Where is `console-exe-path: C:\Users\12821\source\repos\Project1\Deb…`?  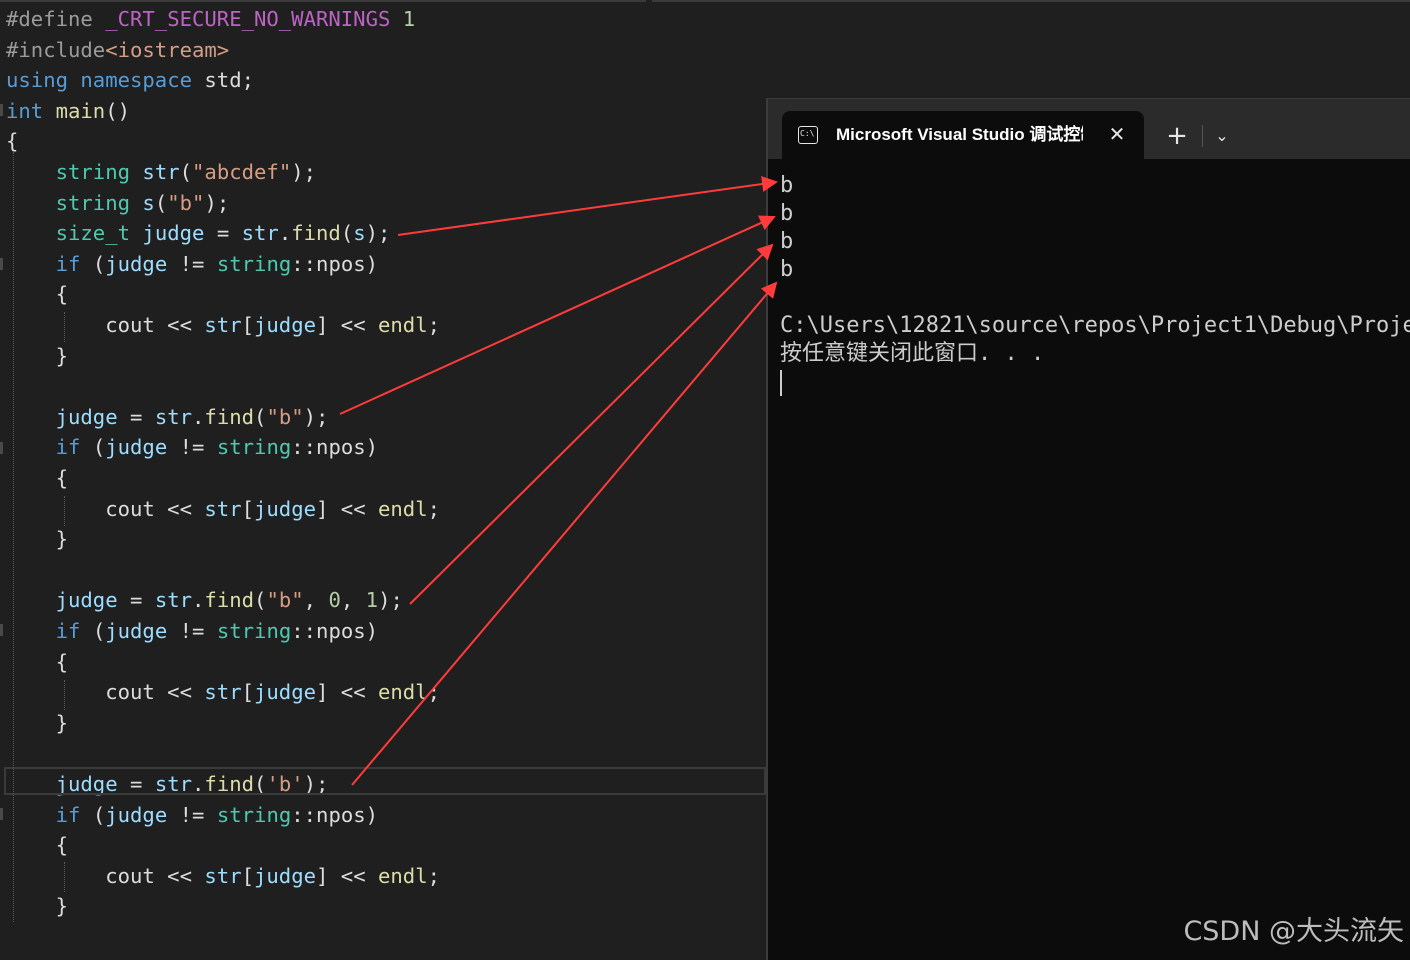 console-exe-path: C:\Users\12821\source\repos\Project1\Deb… is located at coordinates (1095, 325).